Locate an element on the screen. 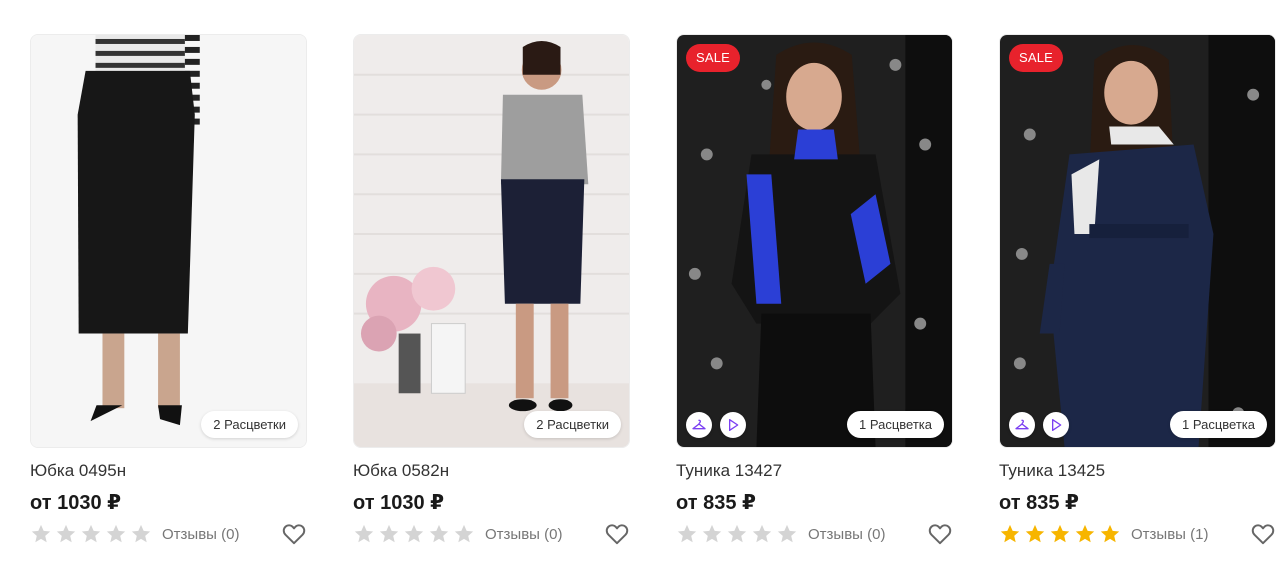 The width and height of the screenshot is (1280, 572). product-title: Туника 13427 is located at coordinates (814, 471).